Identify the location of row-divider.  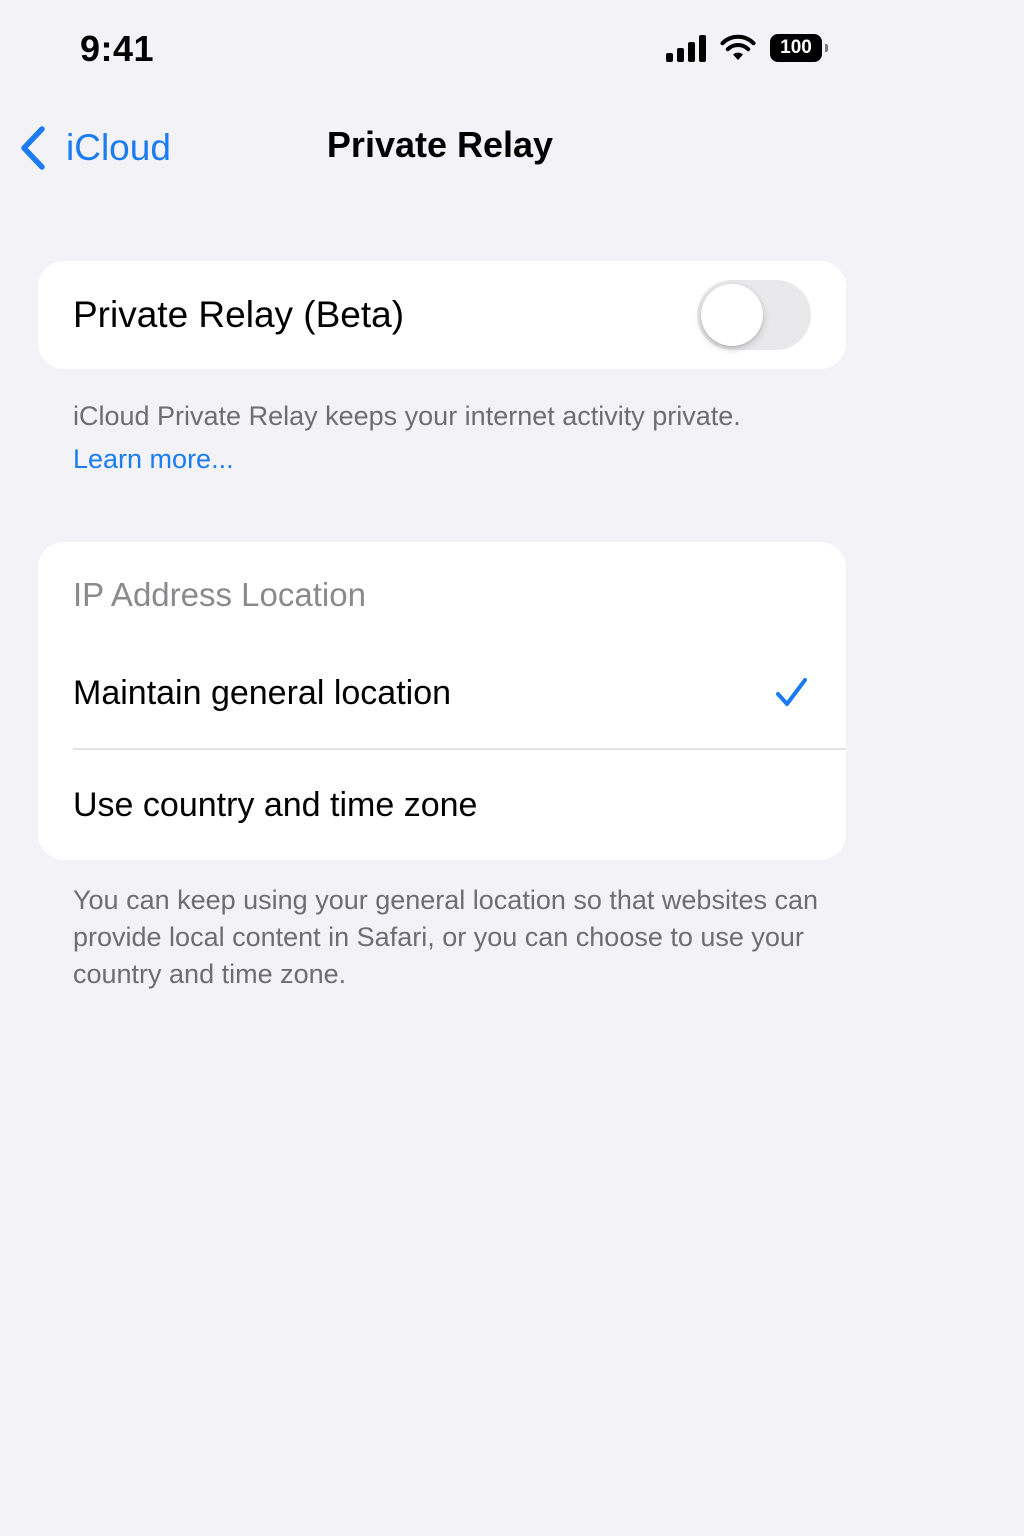
(459, 749).